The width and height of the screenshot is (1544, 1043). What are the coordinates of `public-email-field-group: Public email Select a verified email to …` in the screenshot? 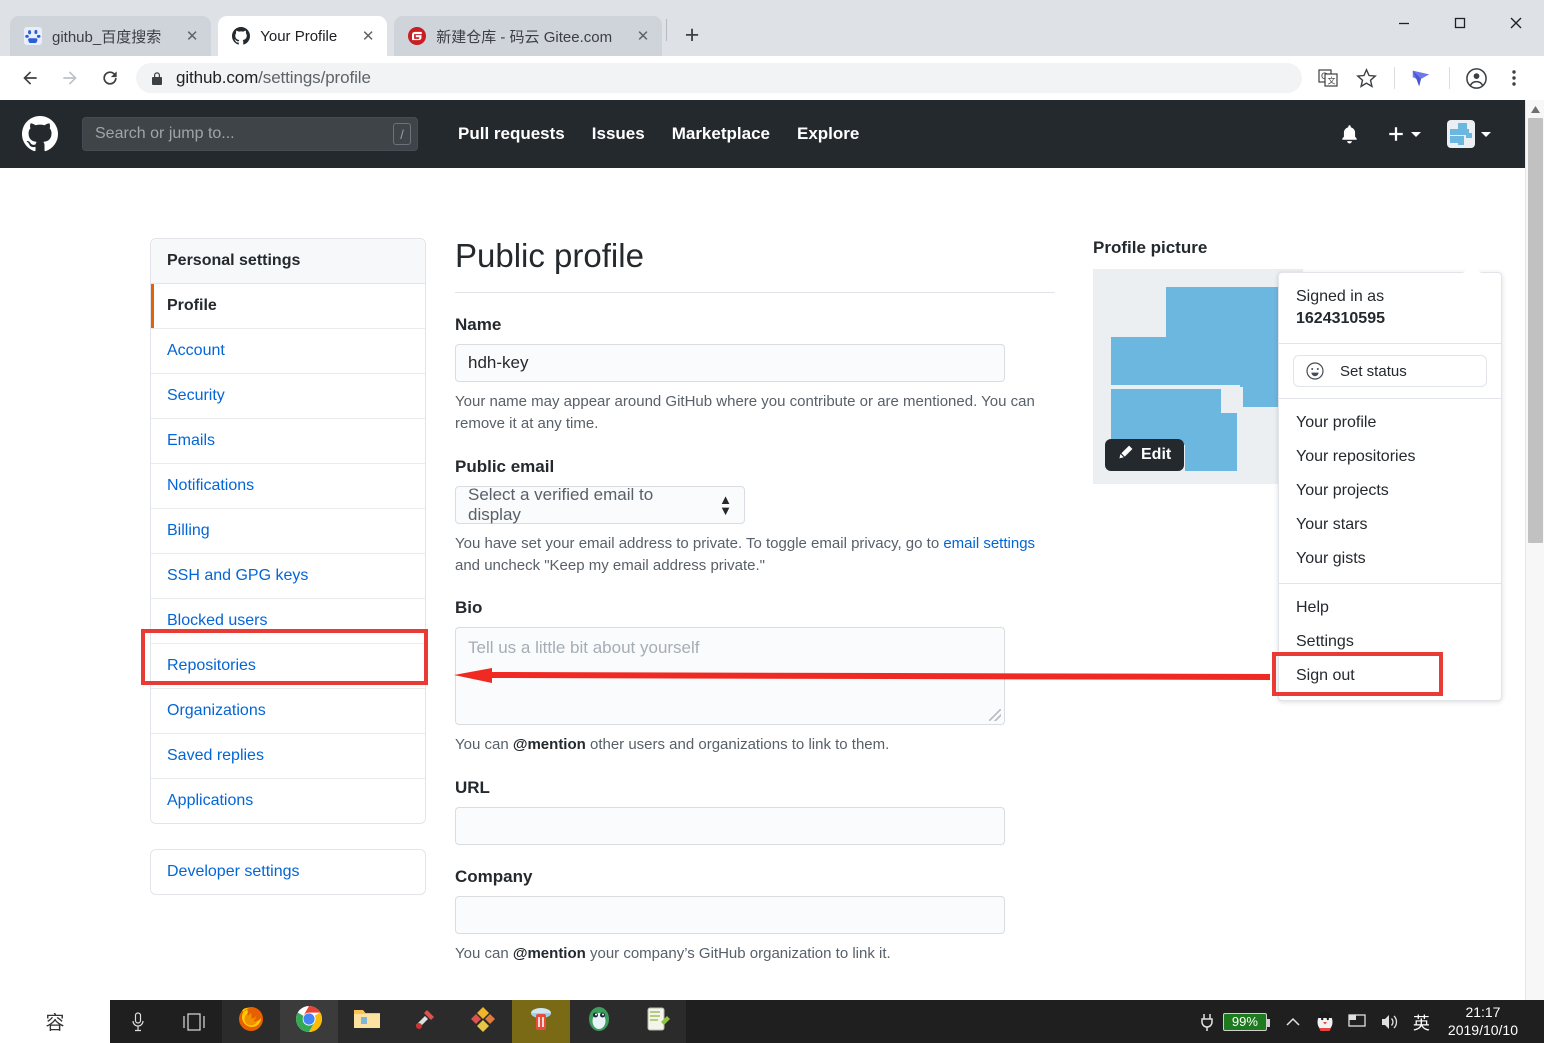 It's located at (755, 517).